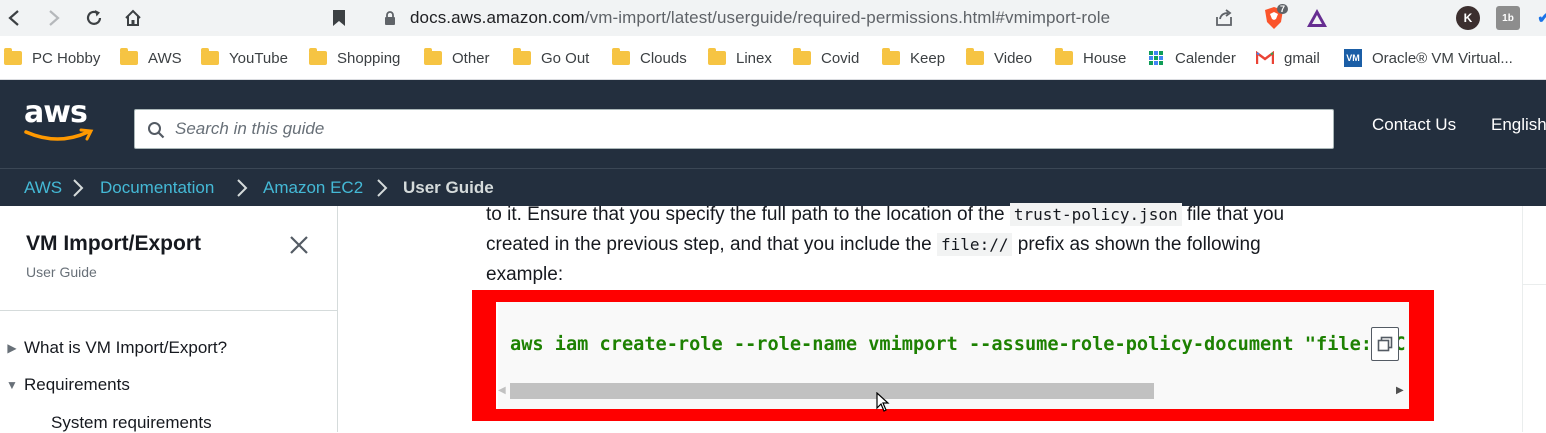 The image size is (1546, 433). What do you see at coordinates (740, 58) in the screenshot?
I see `bookmark-linex: Linex` at bounding box center [740, 58].